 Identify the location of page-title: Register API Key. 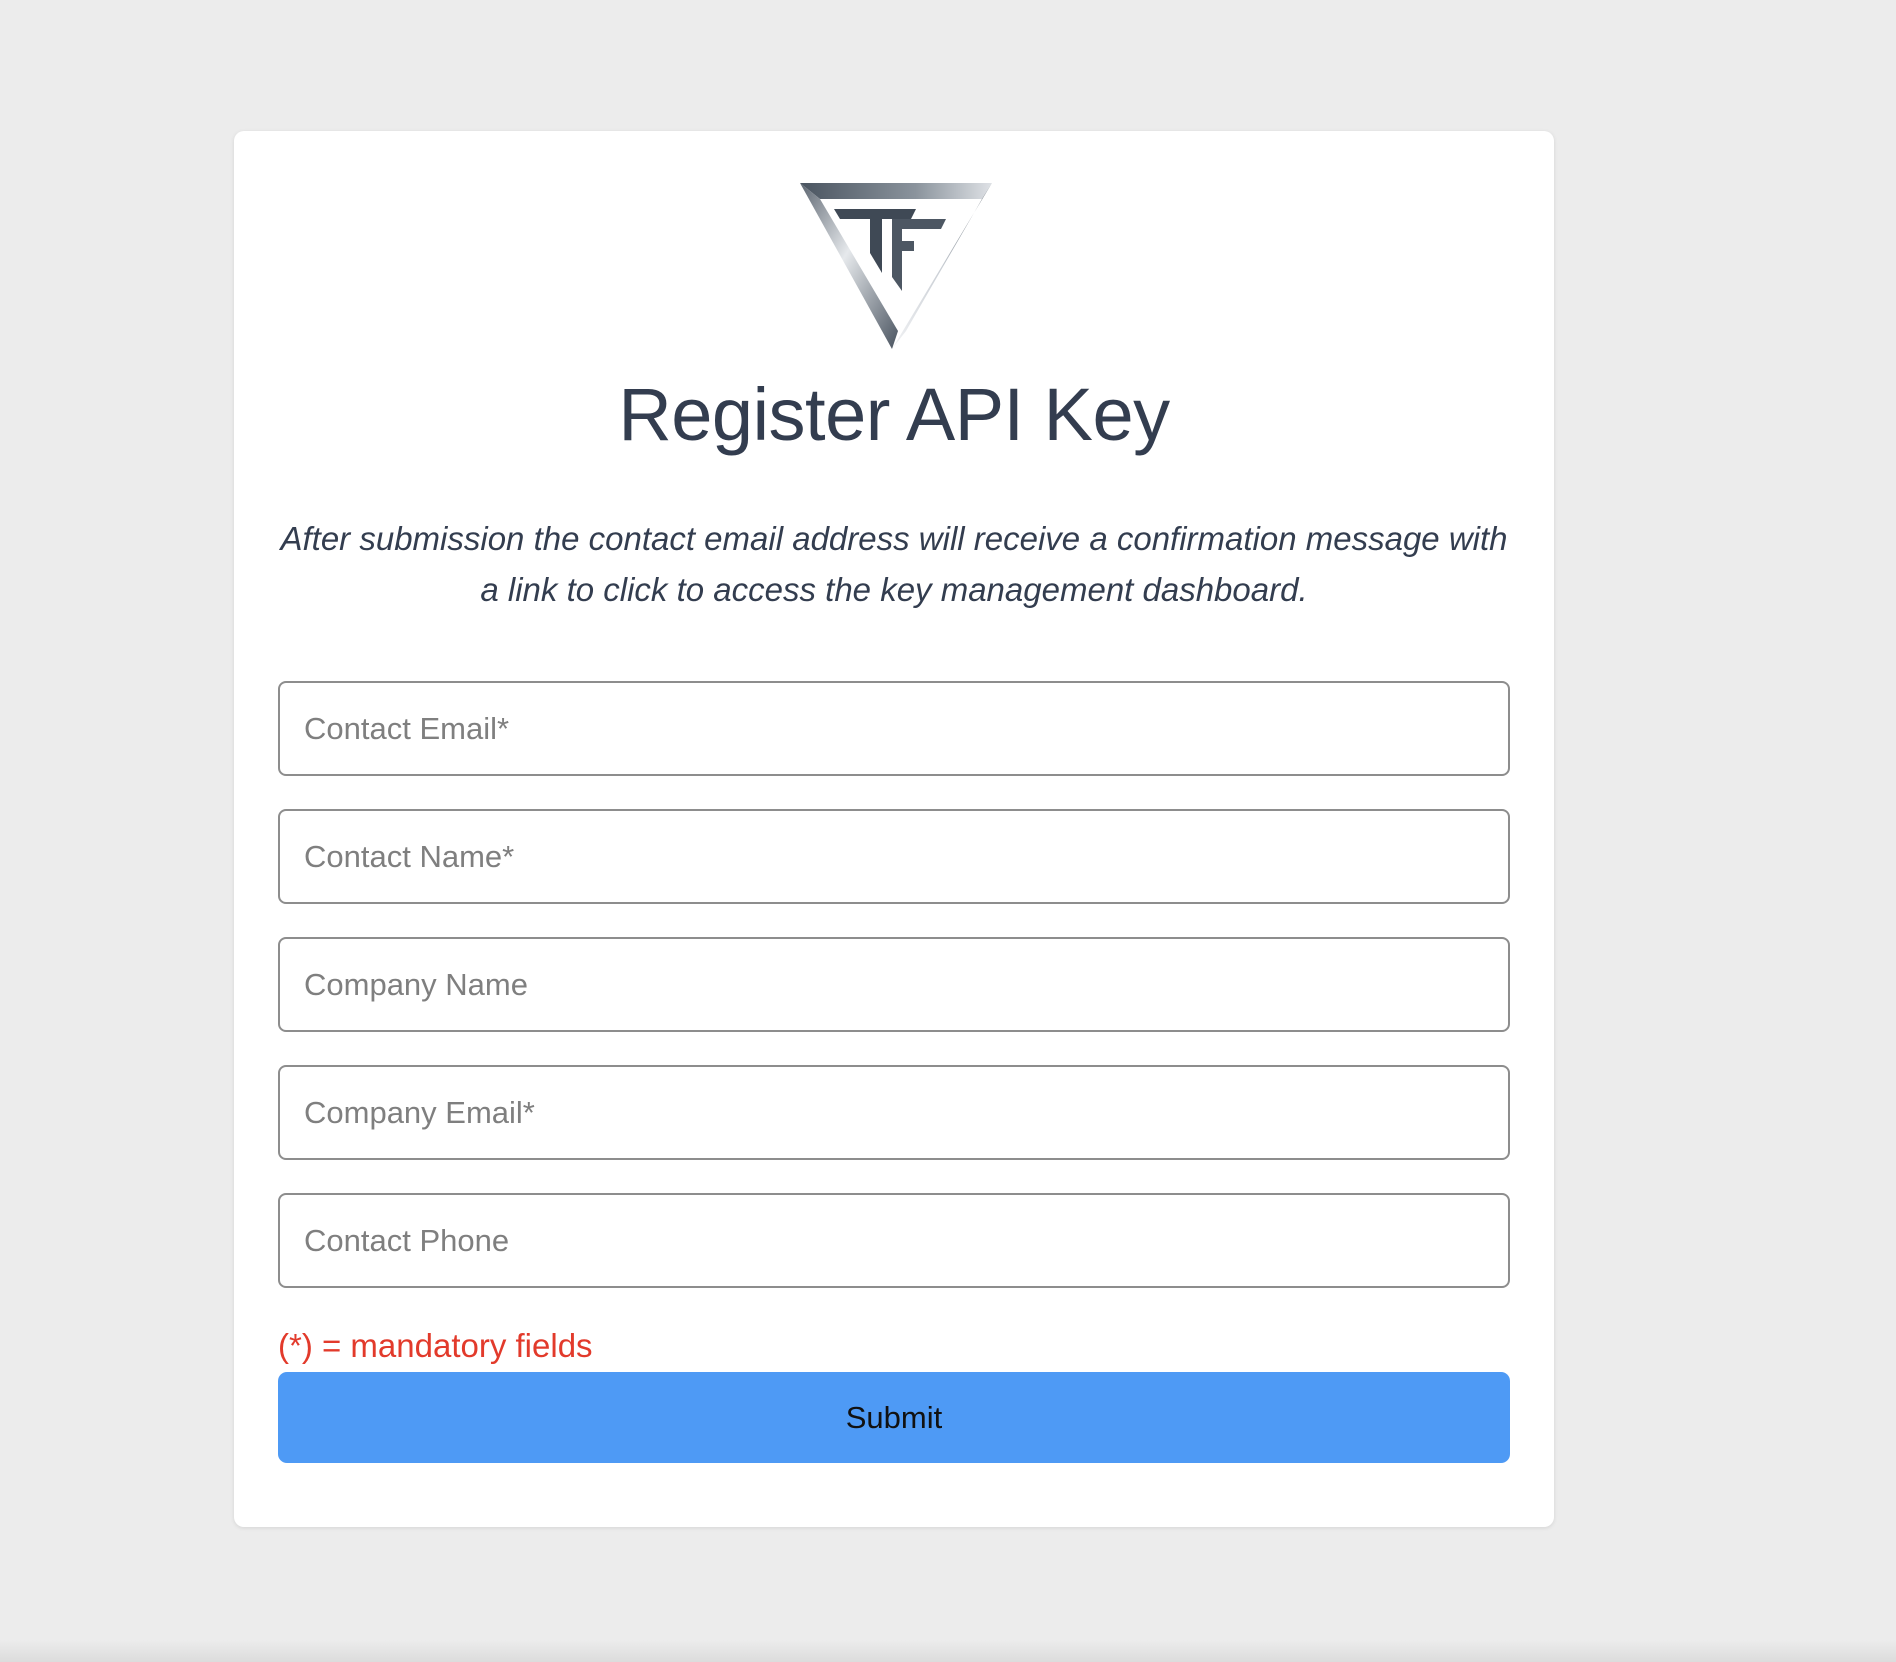
(894, 414).